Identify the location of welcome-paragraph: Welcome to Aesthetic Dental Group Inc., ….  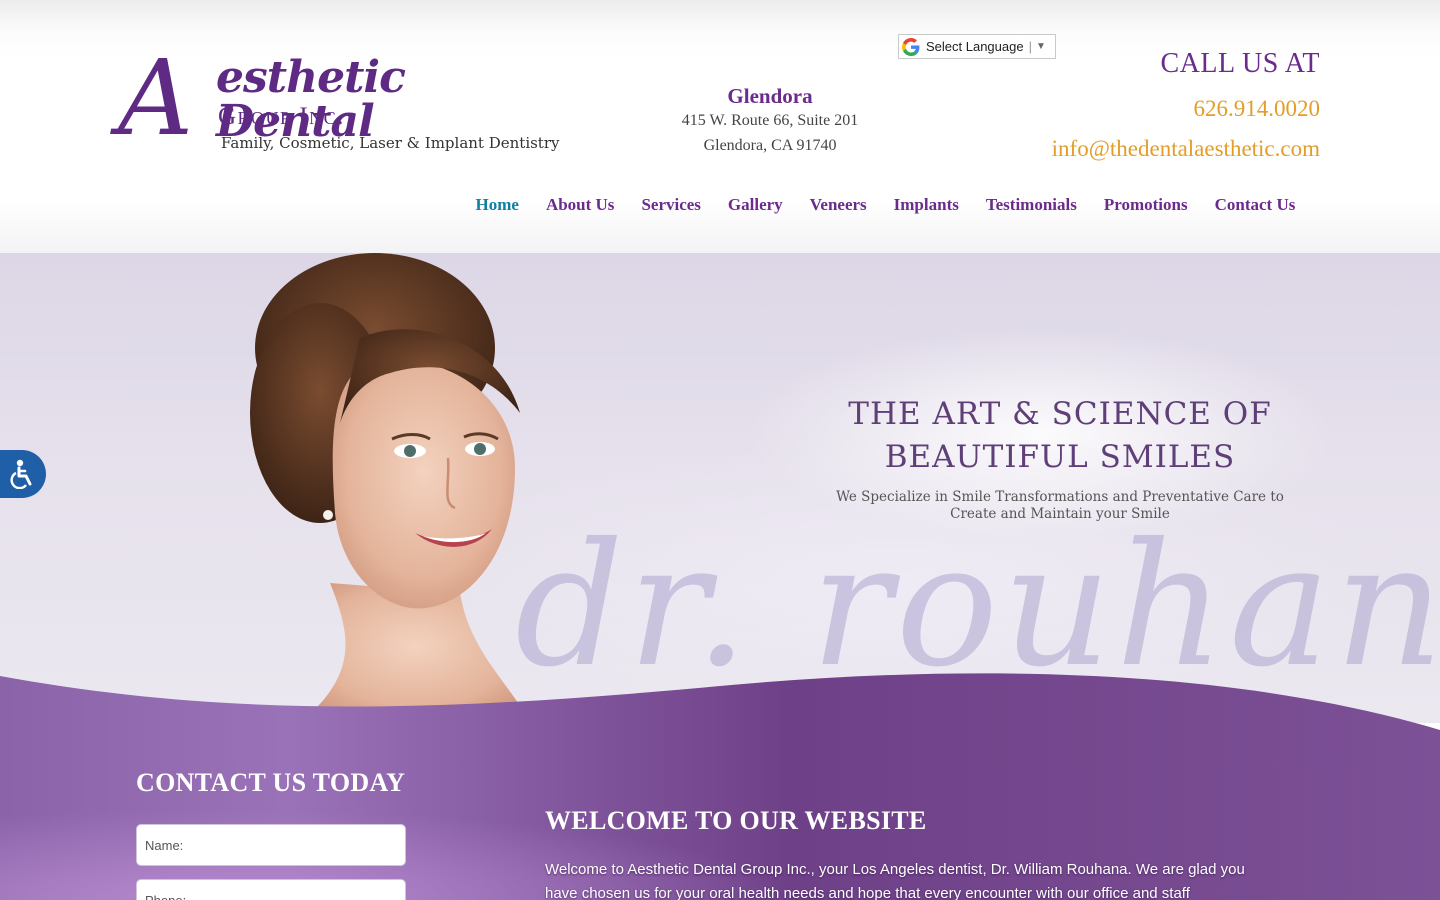
(895, 880).